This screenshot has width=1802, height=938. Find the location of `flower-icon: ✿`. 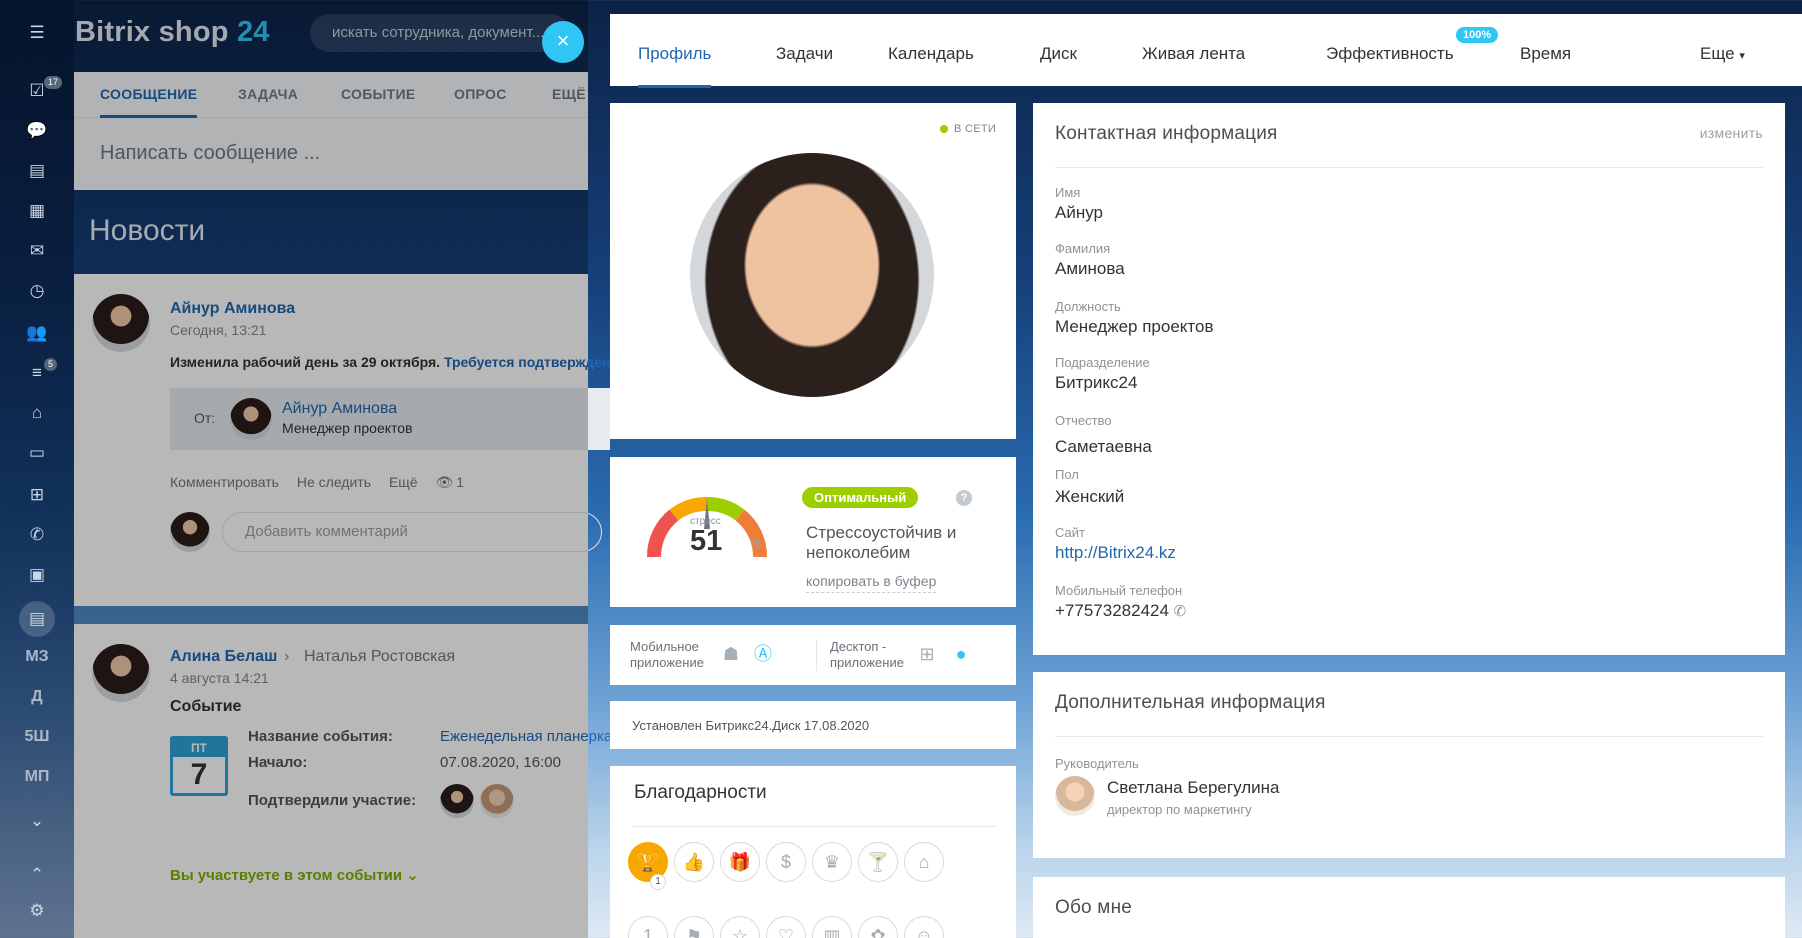

flower-icon: ✿ is located at coordinates (878, 927).